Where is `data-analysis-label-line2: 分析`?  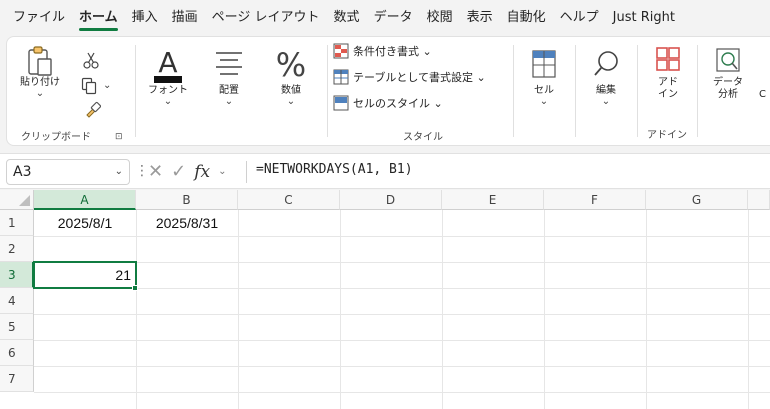 data-analysis-label-line2: 分析 is located at coordinates (728, 94).